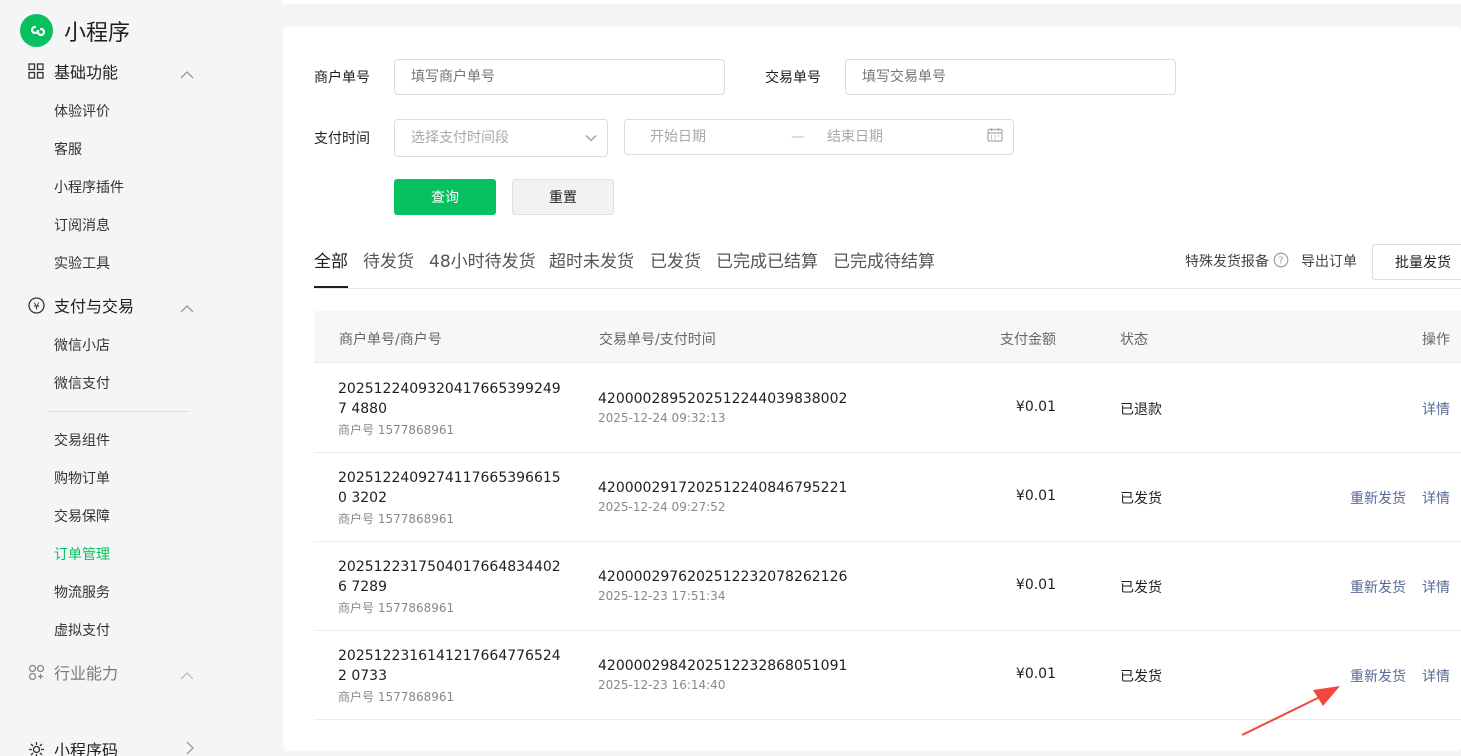  I want to click on th-actions: 操作, so click(1436, 340).